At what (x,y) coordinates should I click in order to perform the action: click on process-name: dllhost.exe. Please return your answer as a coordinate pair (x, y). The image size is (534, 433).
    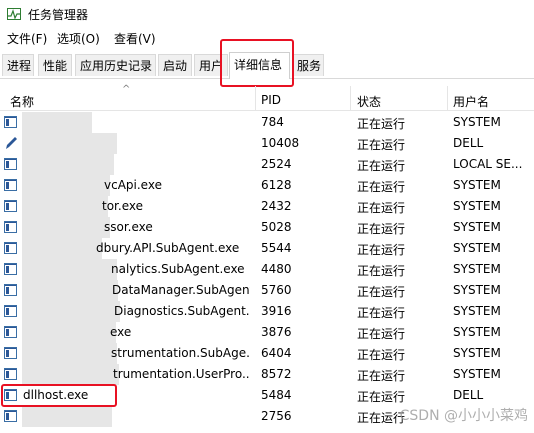
    Looking at the image, I should click on (56, 395).